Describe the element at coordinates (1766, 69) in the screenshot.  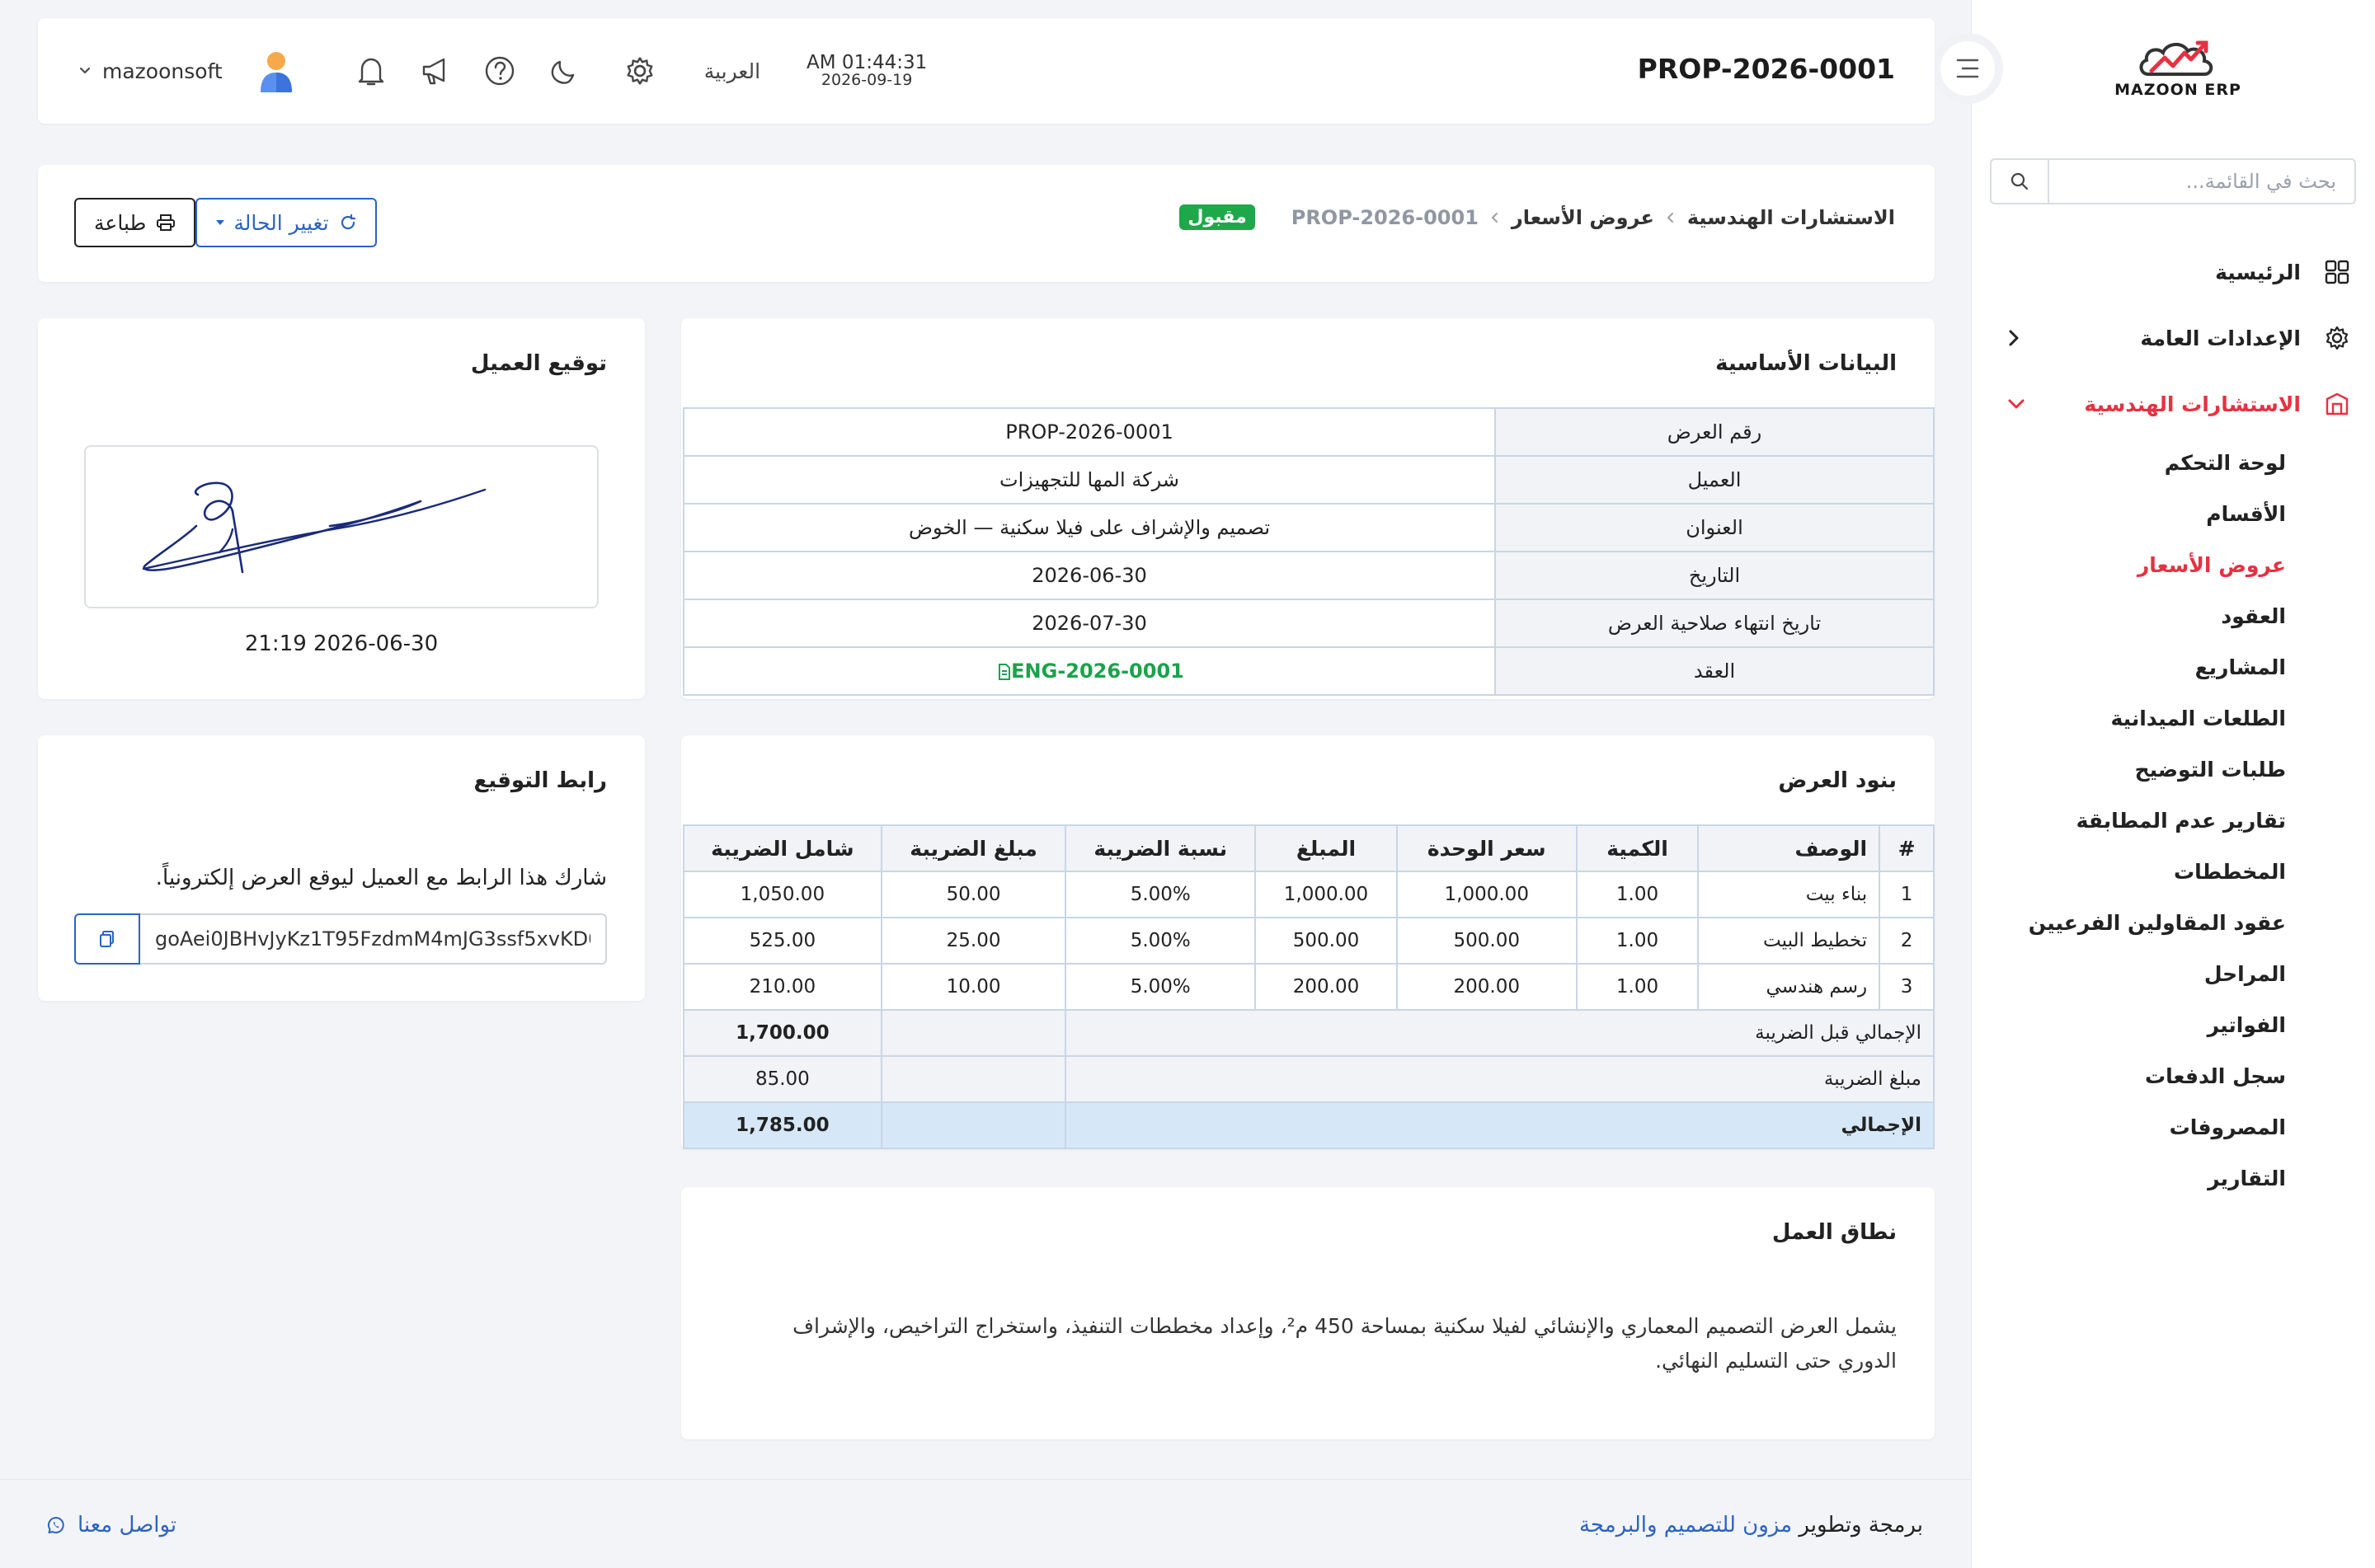
I see `page-title: PROP-2026-0001` at that location.